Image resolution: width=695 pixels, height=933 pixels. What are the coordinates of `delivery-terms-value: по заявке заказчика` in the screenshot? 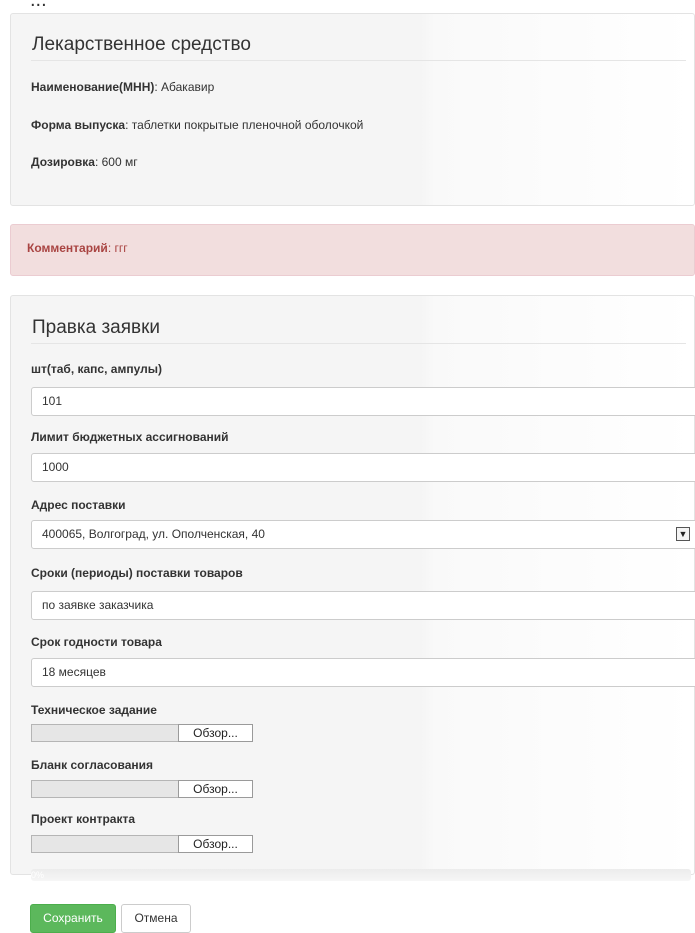 It's located at (98, 605).